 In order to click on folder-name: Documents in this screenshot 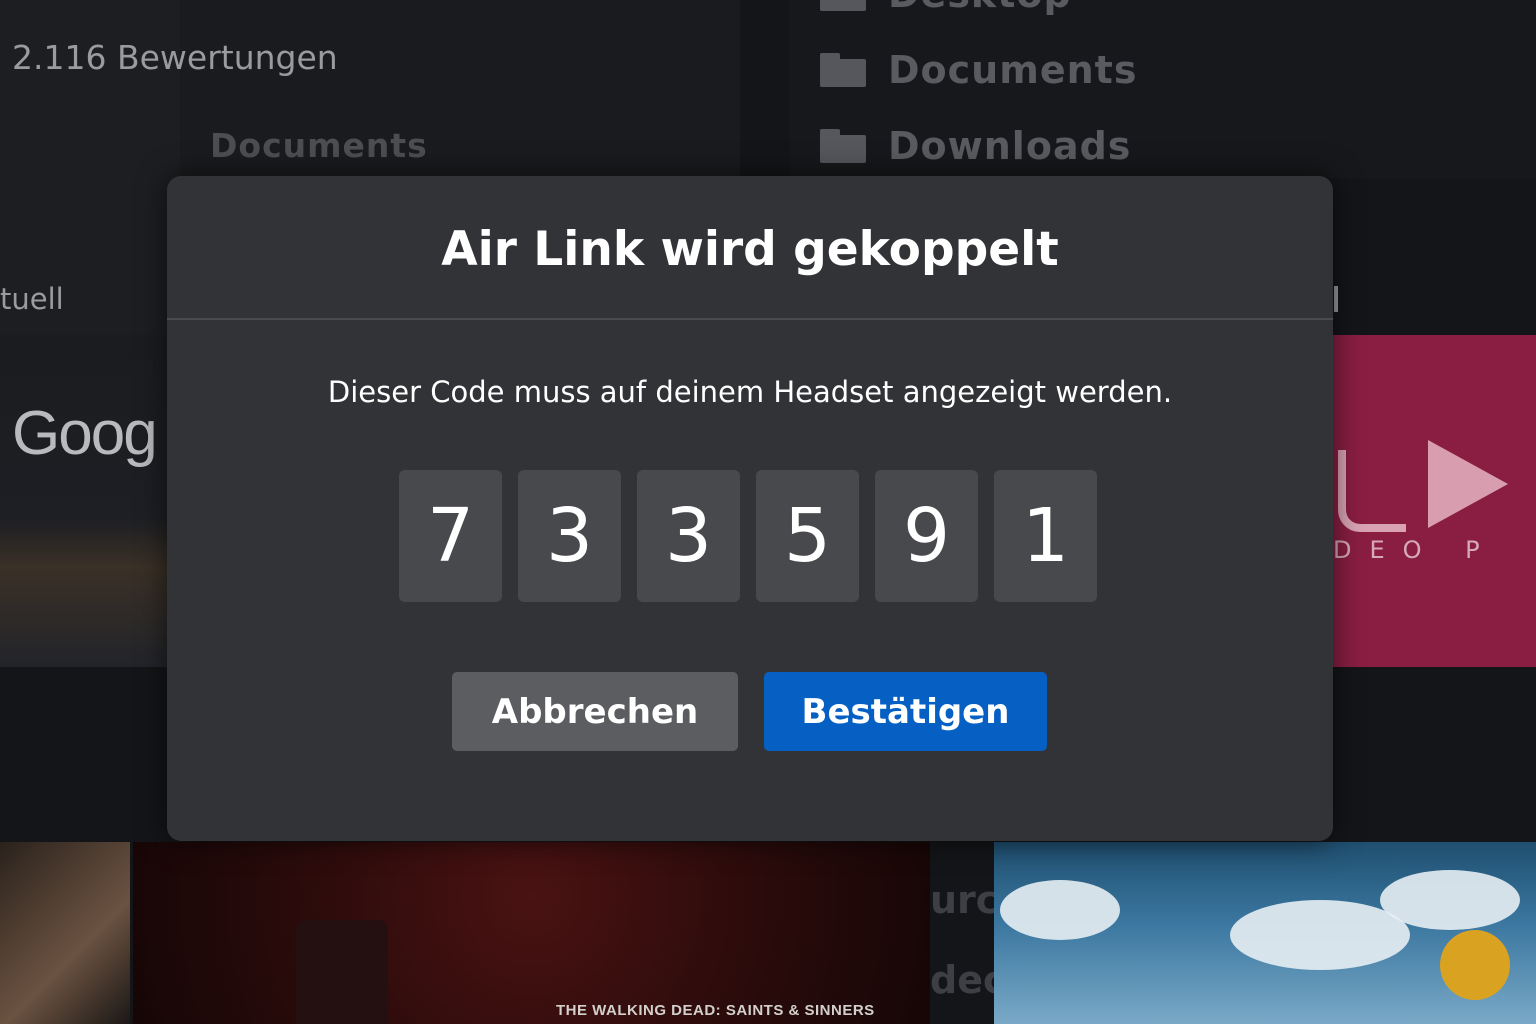, I will do `click(1013, 70)`.